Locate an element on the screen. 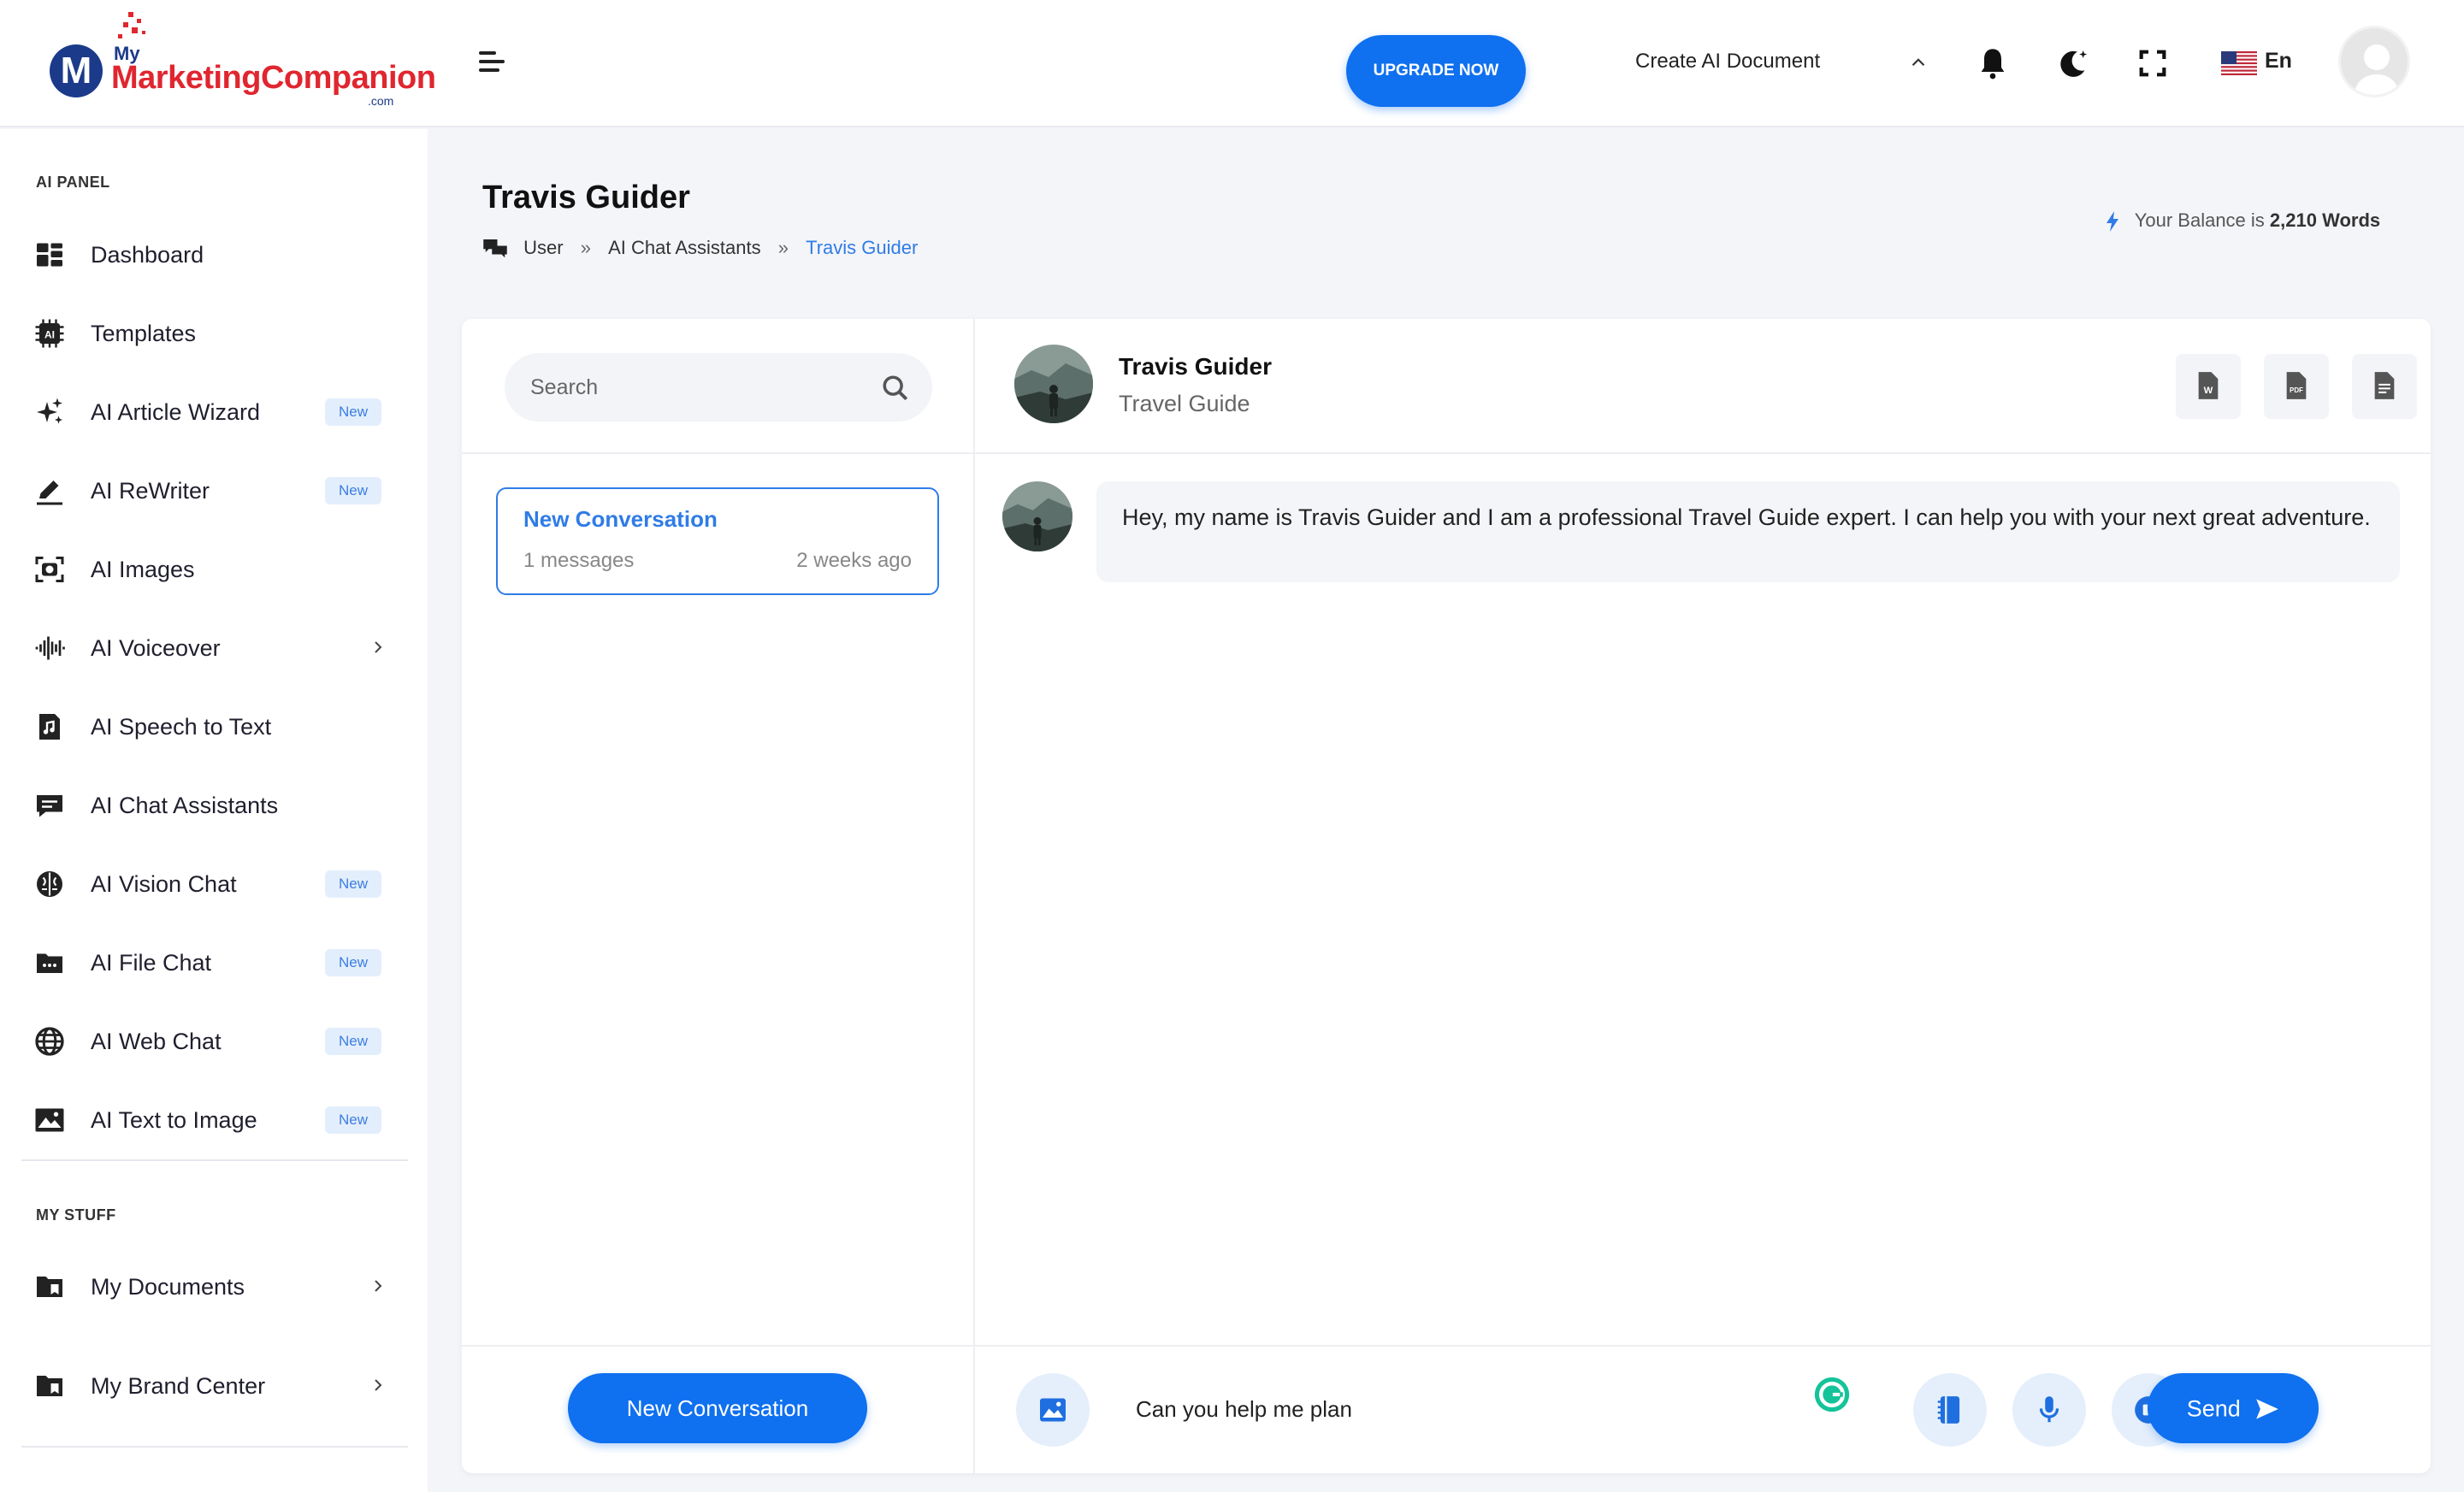 The image size is (2464, 1492). assistant-role: Travel Guide is located at coordinates (1184, 403).